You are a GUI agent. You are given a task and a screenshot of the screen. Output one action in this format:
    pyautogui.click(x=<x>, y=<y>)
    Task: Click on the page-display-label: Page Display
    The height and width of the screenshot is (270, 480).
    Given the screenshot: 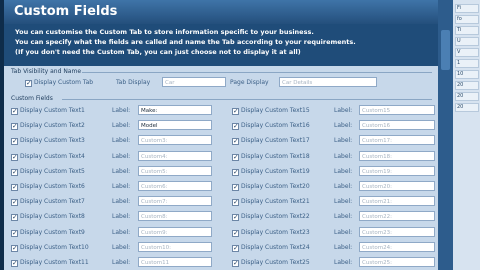 What is the action you would take?
    pyautogui.click(x=249, y=82)
    